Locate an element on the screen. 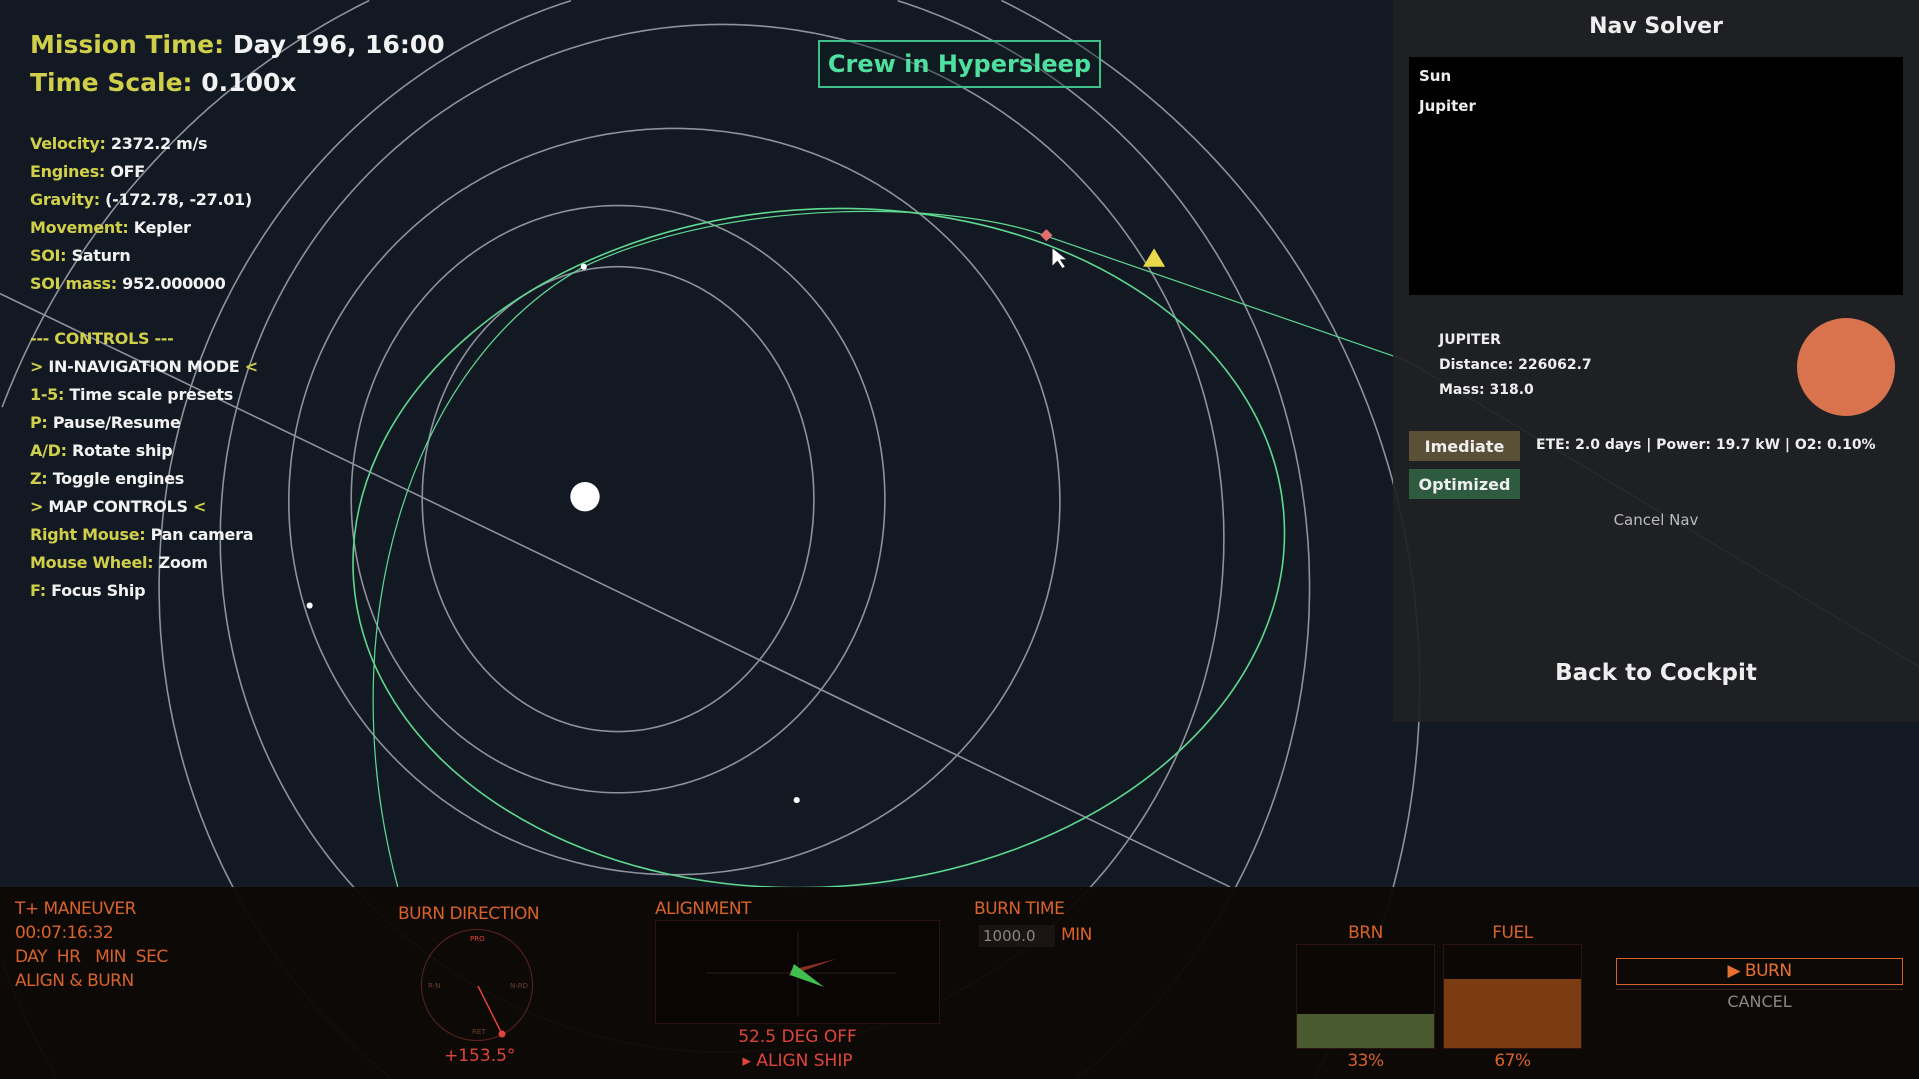  target-marker is located at coordinates (1046, 235).